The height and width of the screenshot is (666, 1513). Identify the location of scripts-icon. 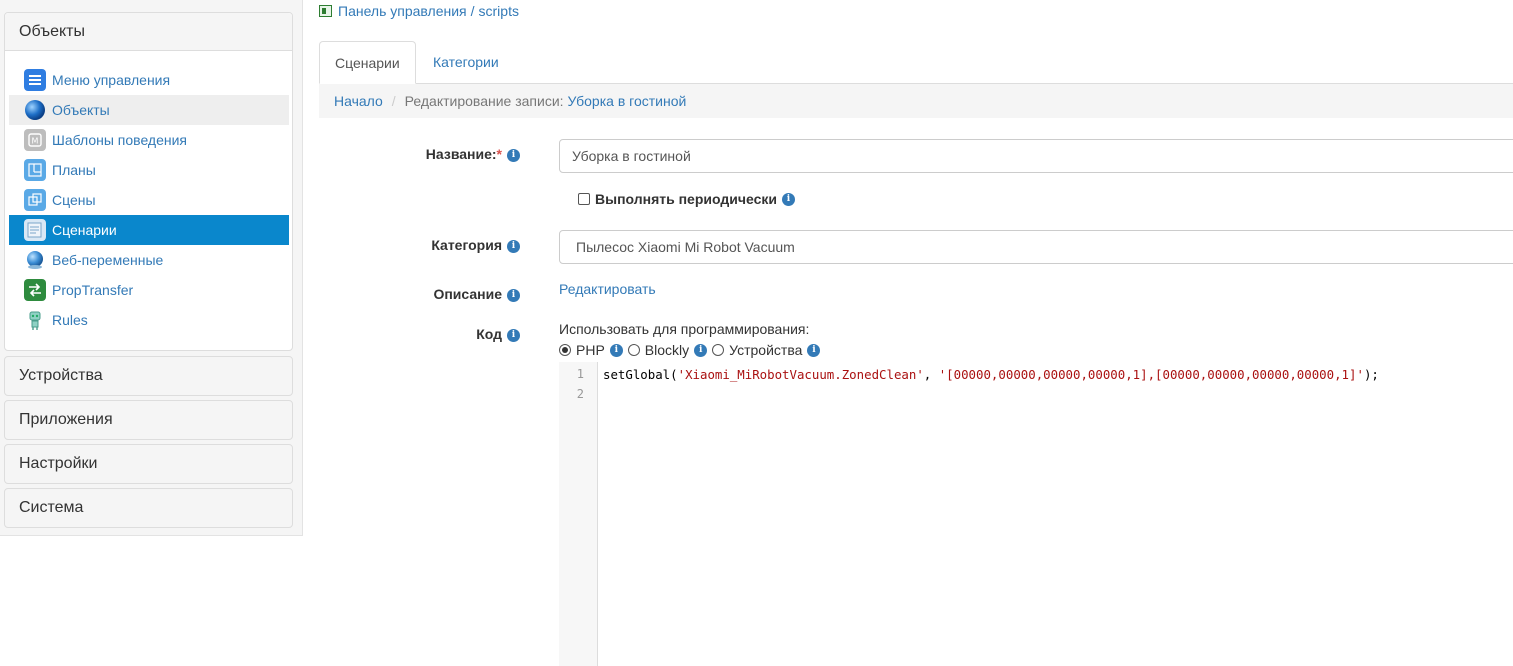
(35, 230).